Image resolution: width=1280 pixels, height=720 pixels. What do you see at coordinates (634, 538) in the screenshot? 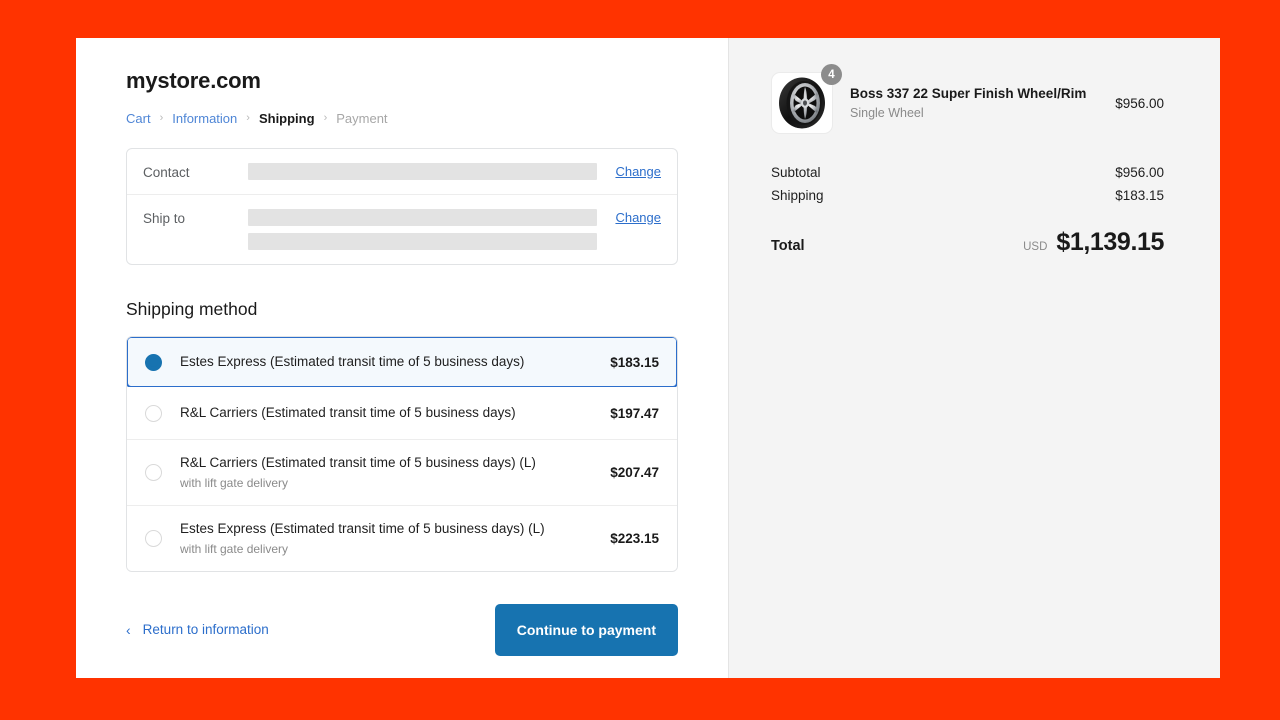
I see `shipping-option-price: $223.15` at bounding box center [634, 538].